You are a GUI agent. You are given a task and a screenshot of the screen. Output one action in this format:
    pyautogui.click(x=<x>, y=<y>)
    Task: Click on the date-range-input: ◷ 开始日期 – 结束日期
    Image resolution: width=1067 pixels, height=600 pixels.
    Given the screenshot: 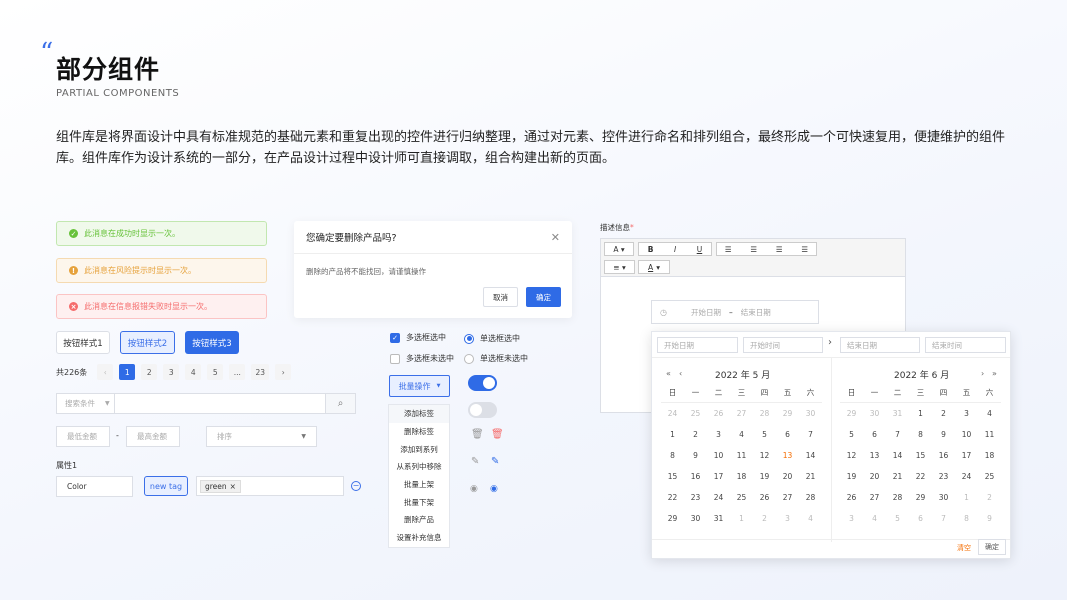 What is the action you would take?
    pyautogui.click(x=735, y=312)
    